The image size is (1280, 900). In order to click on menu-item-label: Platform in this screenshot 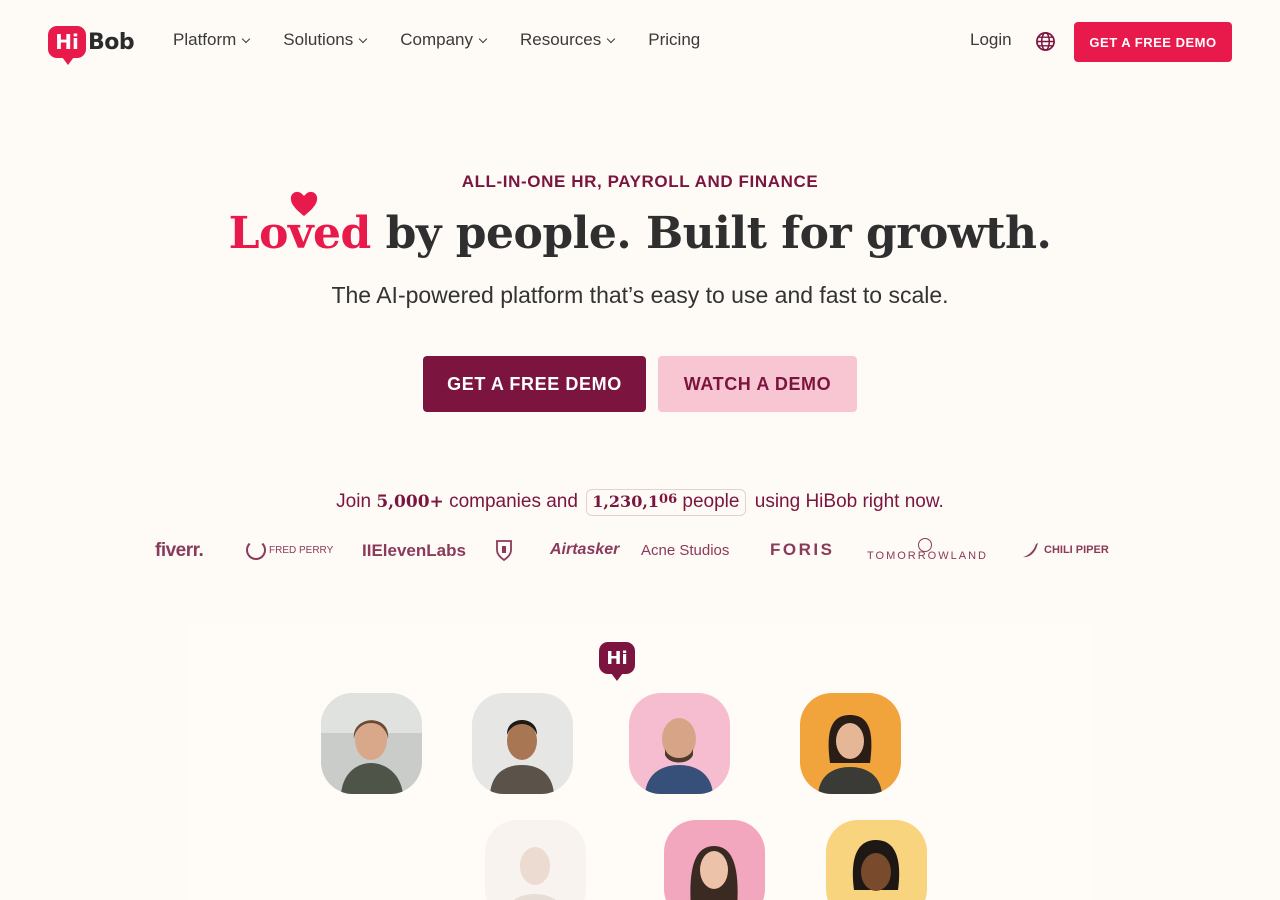, I will do `click(205, 39)`.